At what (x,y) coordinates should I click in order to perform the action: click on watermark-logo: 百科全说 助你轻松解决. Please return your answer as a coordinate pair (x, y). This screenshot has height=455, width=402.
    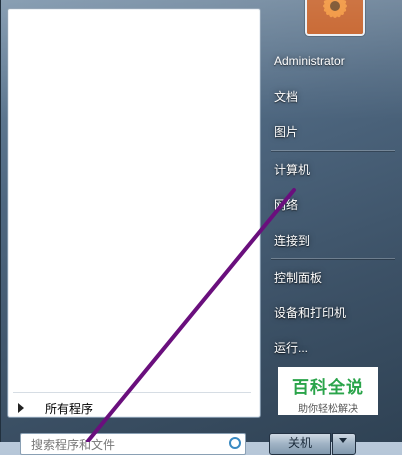
    Looking at the image, I should click on (328, 391).